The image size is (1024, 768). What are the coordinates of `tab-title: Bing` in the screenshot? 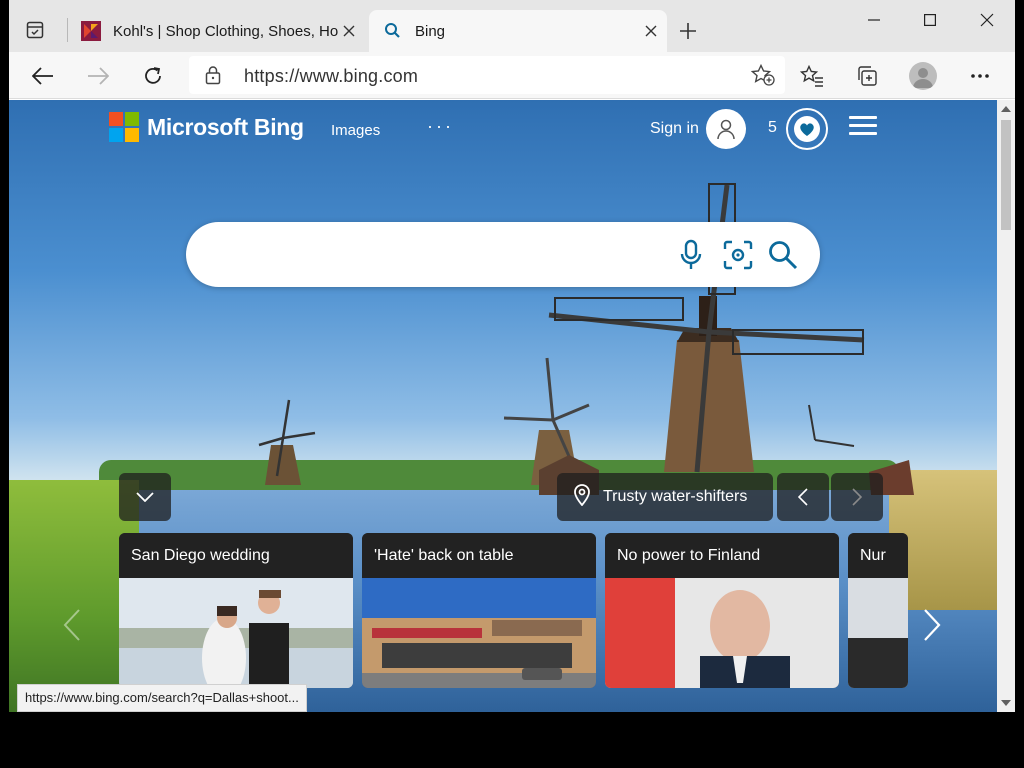 It's located at (430, 31).